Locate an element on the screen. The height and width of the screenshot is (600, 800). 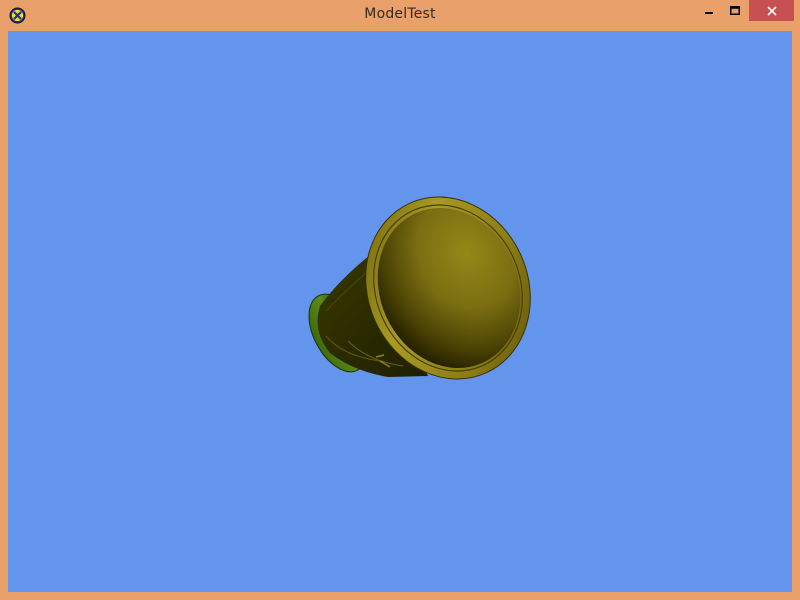
close-icon is located at coordinates (771, 10).